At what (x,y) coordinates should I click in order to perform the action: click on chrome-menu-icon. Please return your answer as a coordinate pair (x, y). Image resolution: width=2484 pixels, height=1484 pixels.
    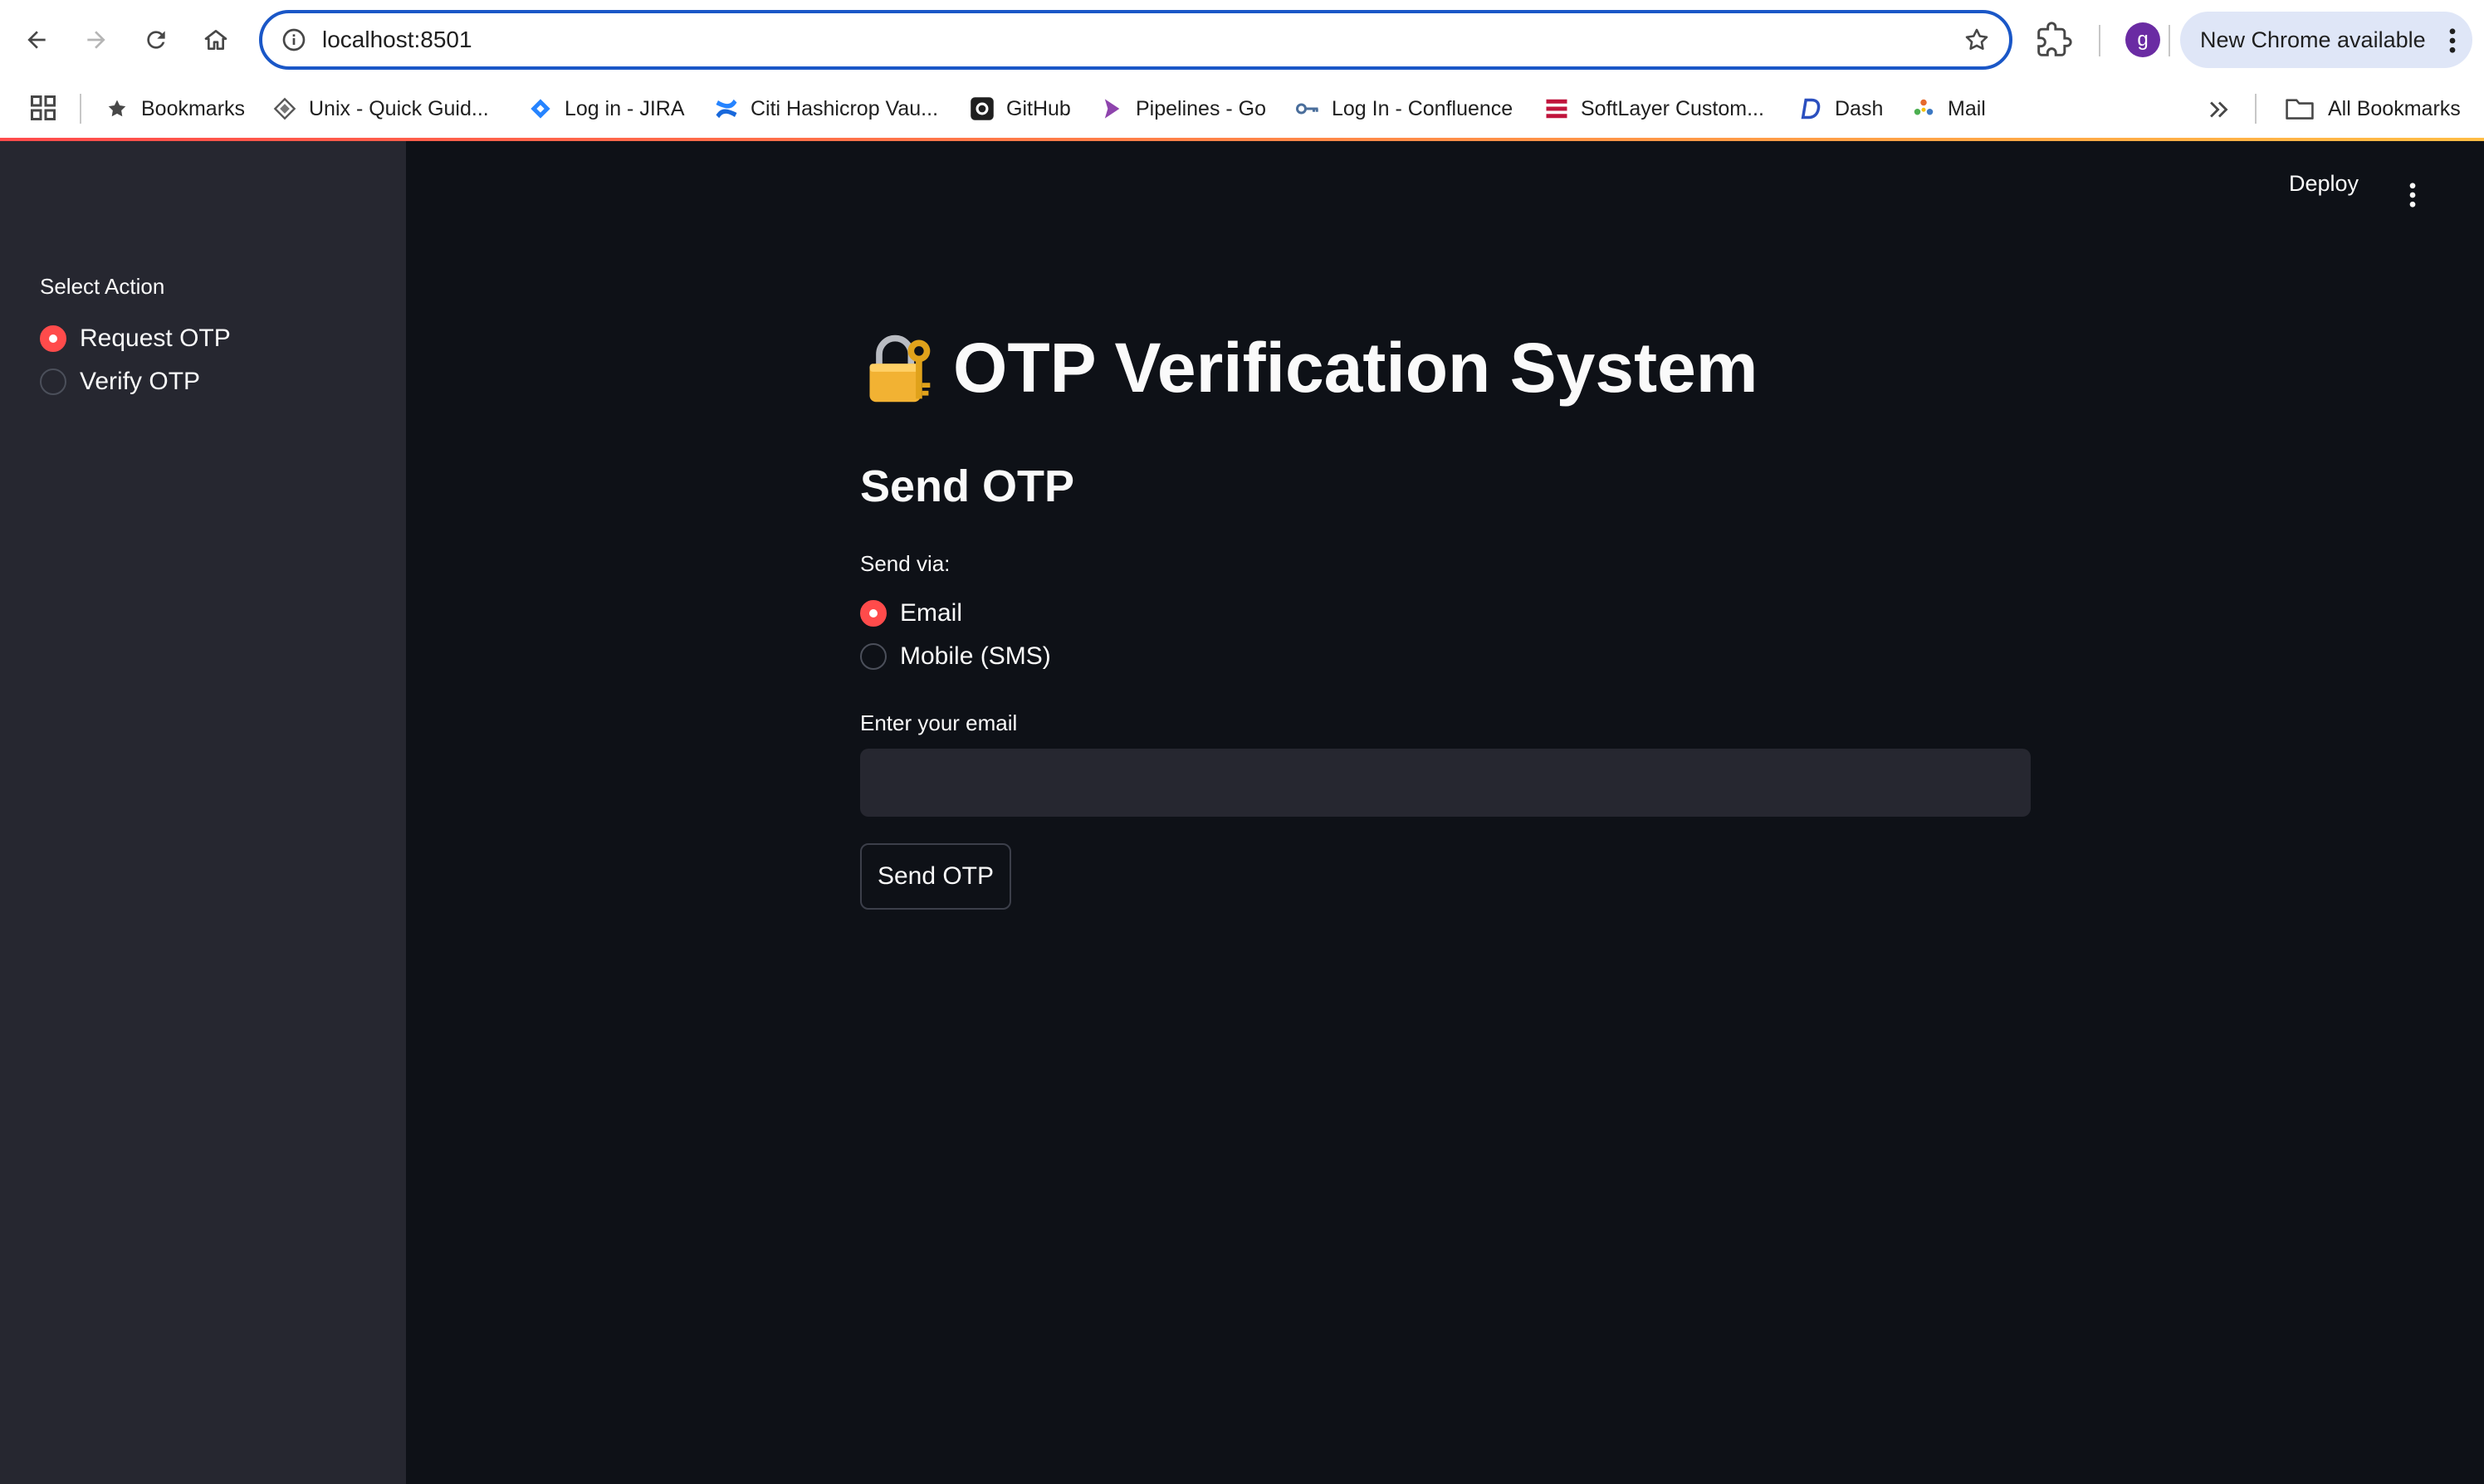
    Looking at the image, I should click on (2452, 40).